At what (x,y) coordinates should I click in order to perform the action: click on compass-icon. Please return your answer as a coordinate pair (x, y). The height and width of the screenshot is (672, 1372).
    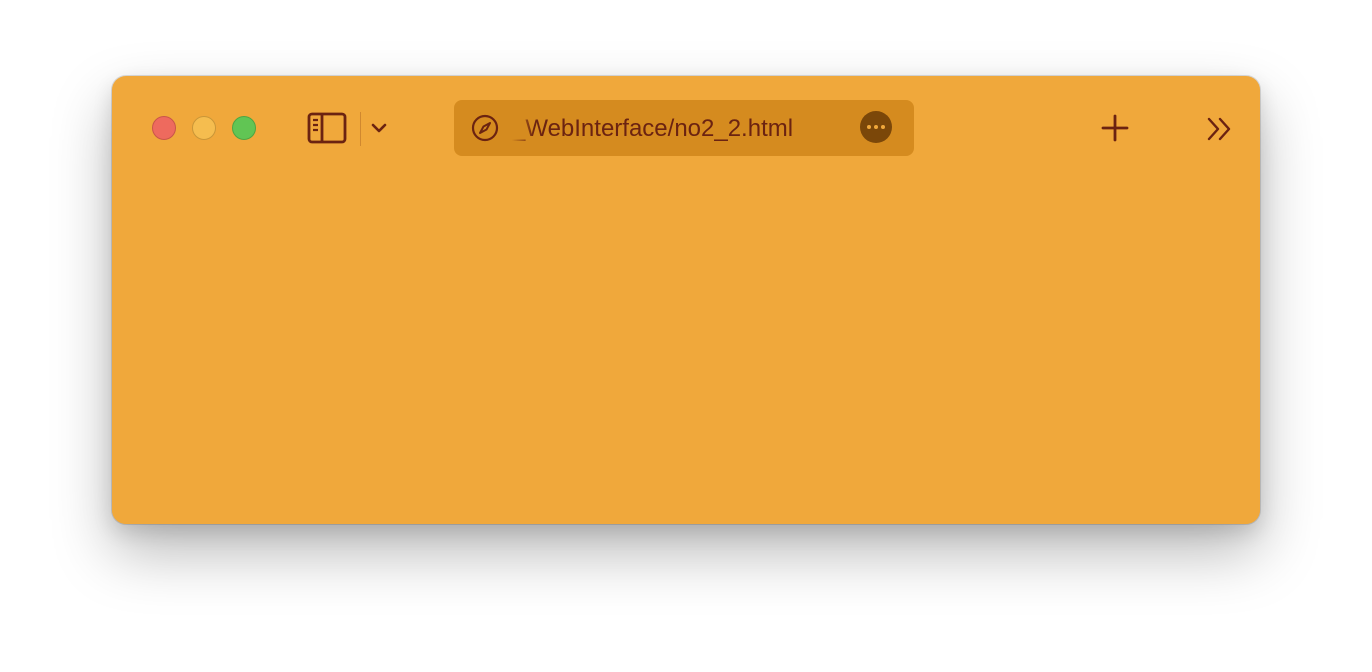
    Looking at the image, I should click on (485, 128).